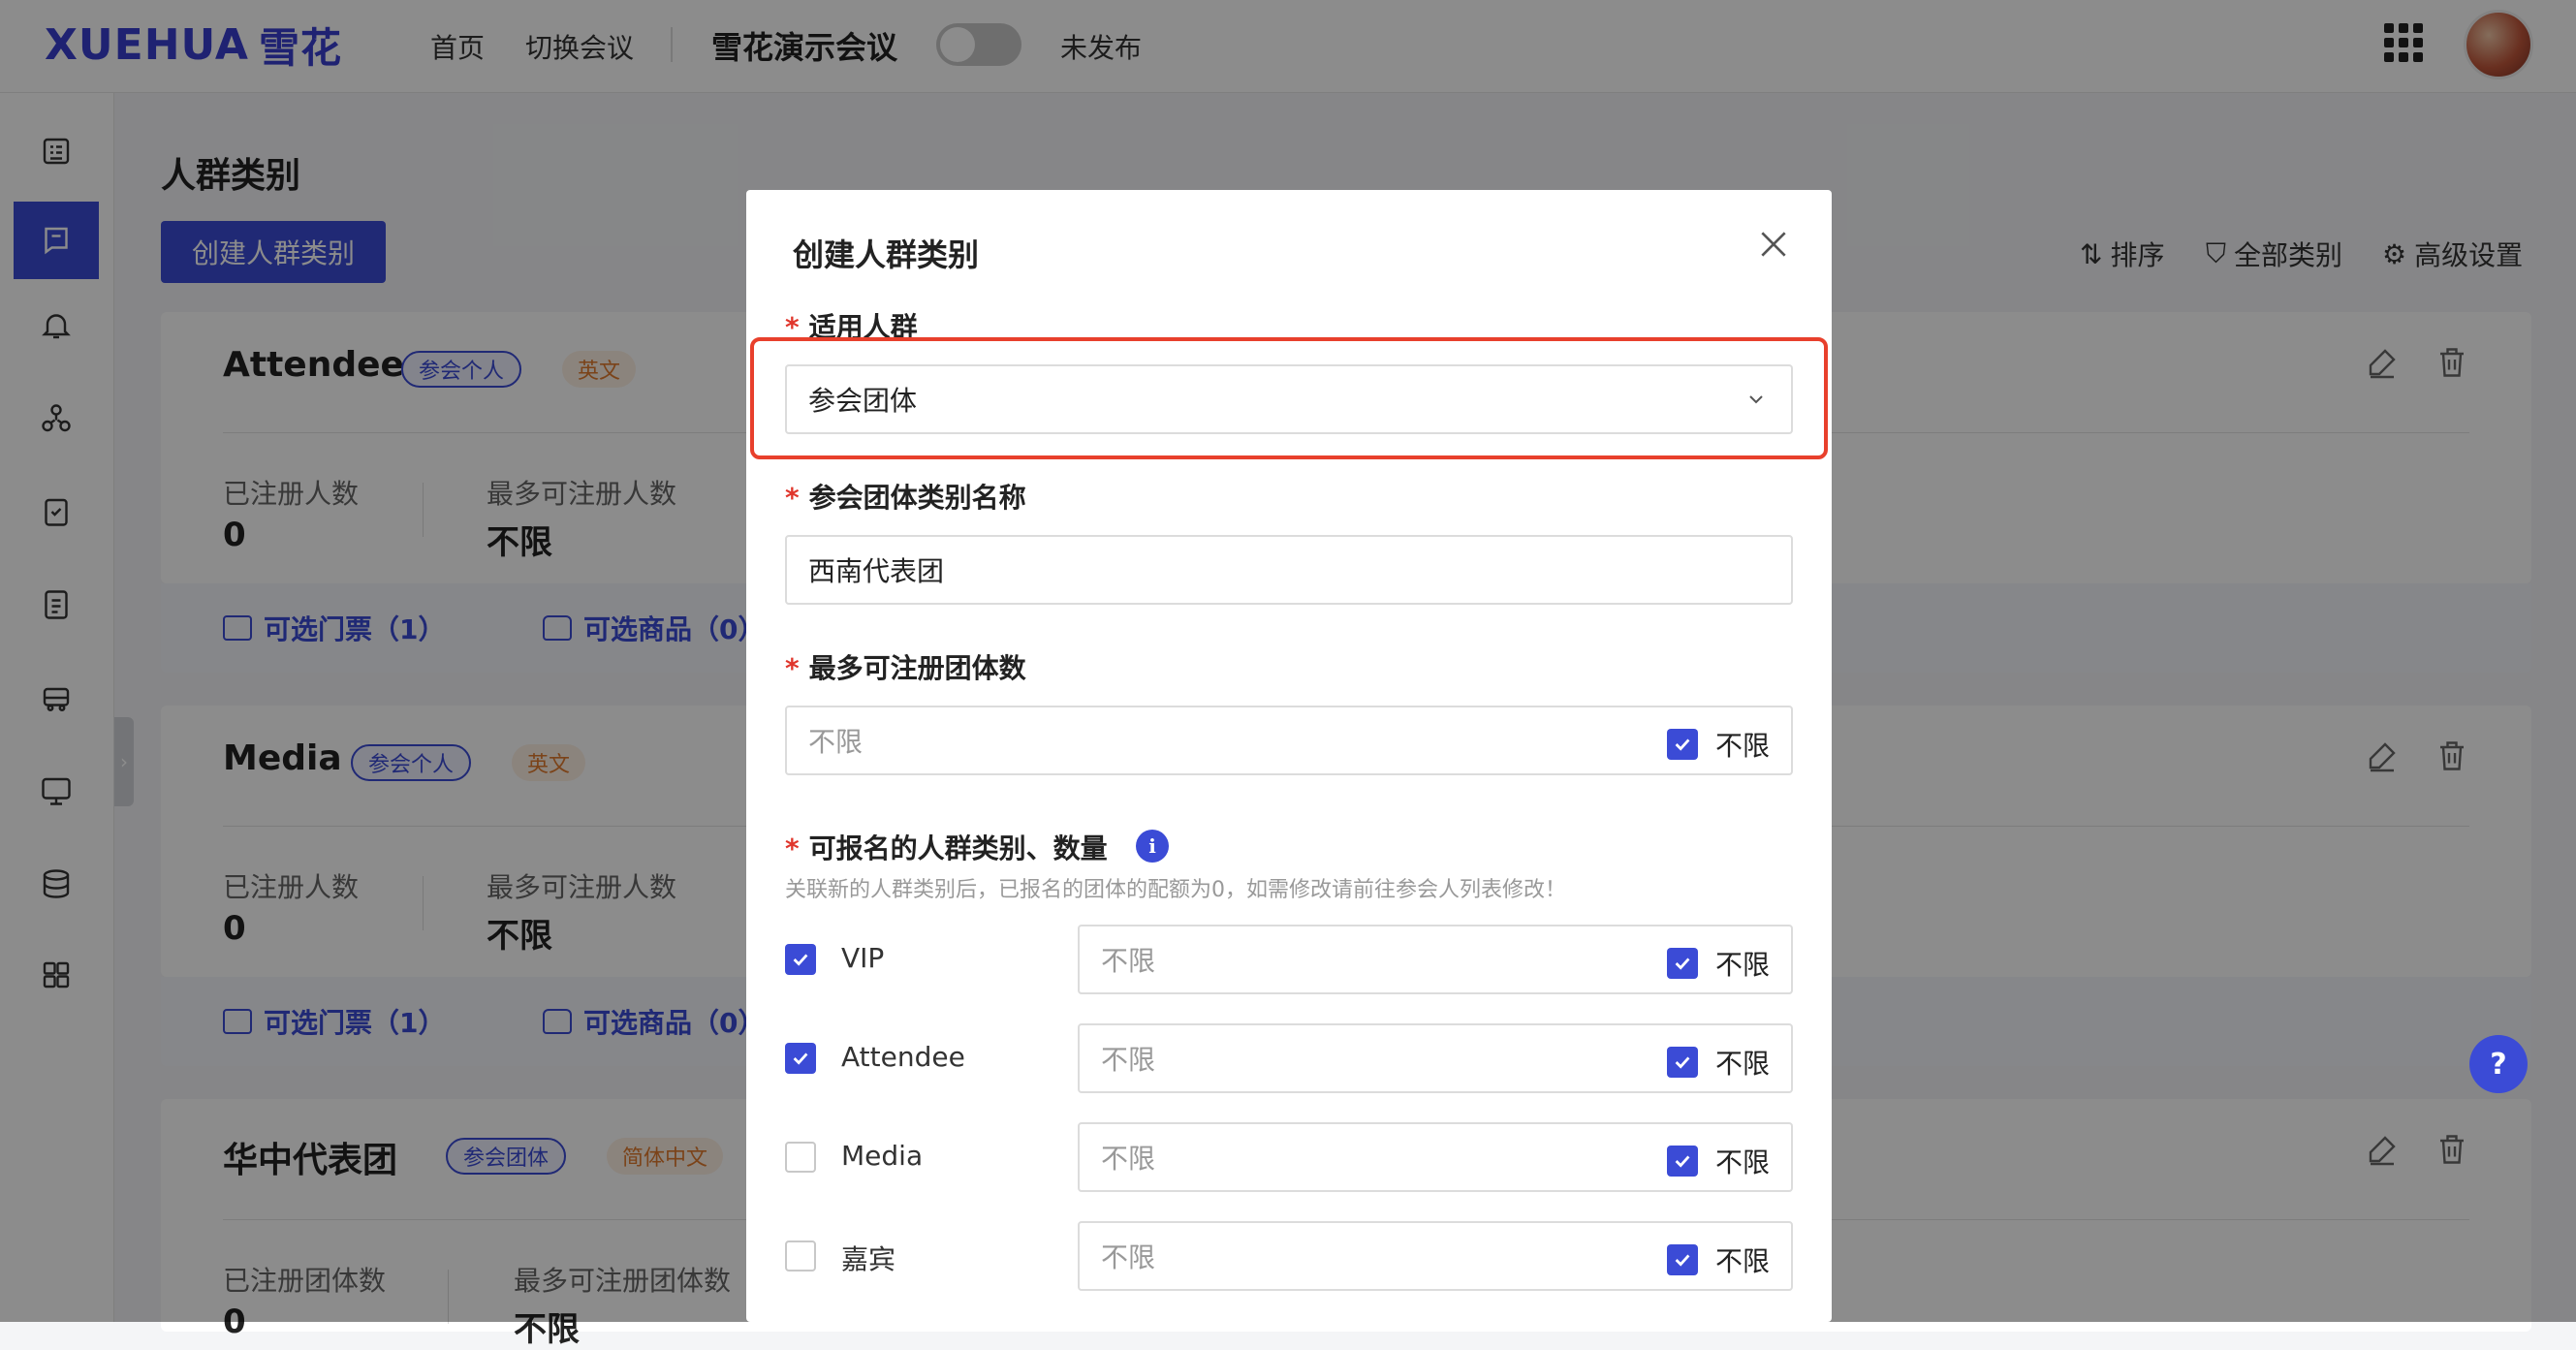 This screenshot has width=2576, height=1350. I want to click on category-row: VIP 不限 不限, so click(1289, 959).